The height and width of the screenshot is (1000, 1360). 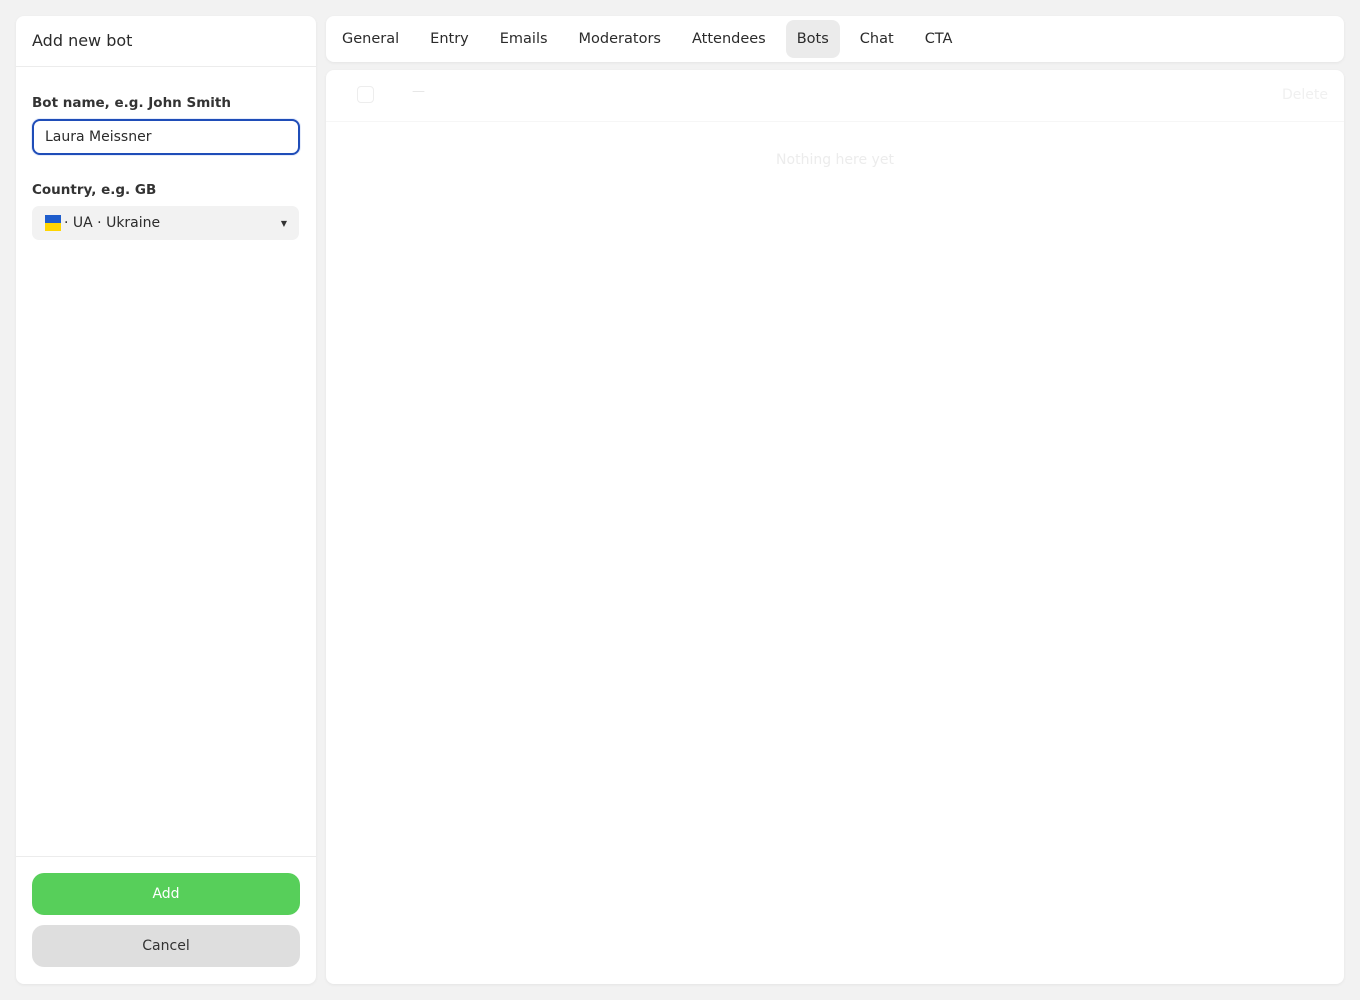 What do you see at coordinates (365, 94) in the screenshot?
I see `select-all-checkbox` at bounding box center [365, 94].